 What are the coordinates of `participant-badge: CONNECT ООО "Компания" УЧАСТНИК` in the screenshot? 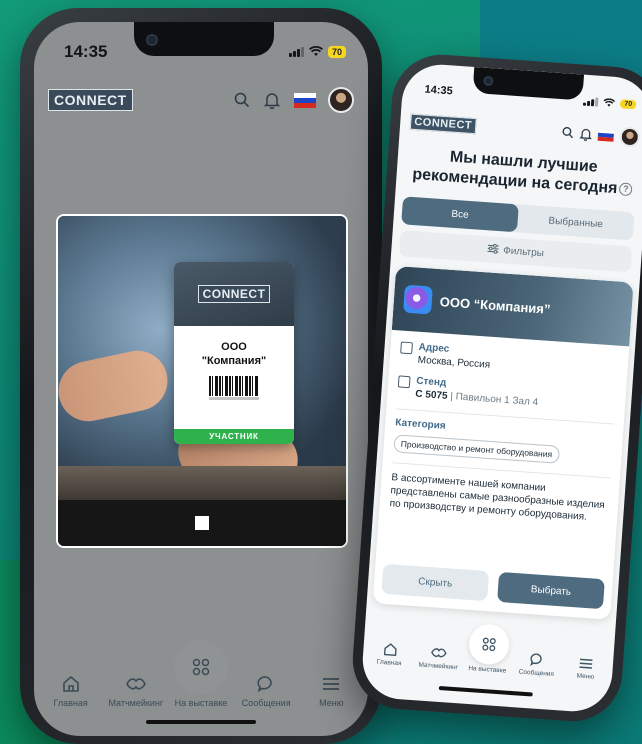 It's located at (234, 353).